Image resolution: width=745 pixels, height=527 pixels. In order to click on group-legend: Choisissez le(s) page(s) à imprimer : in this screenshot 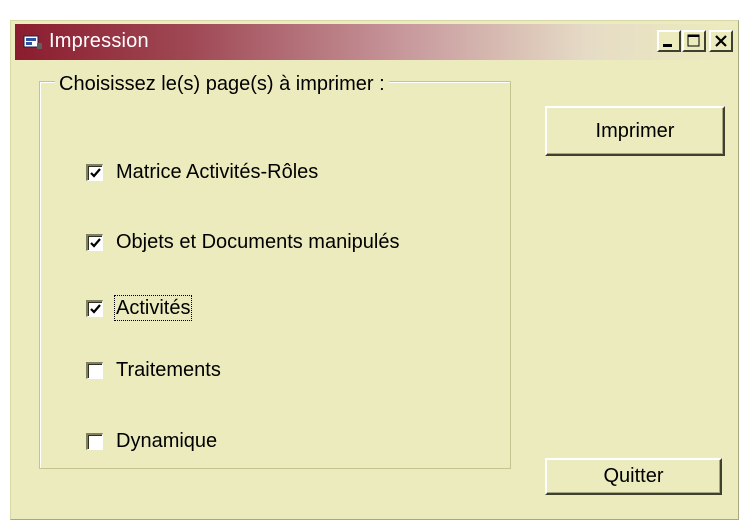, I will do `click(222, 84)`.